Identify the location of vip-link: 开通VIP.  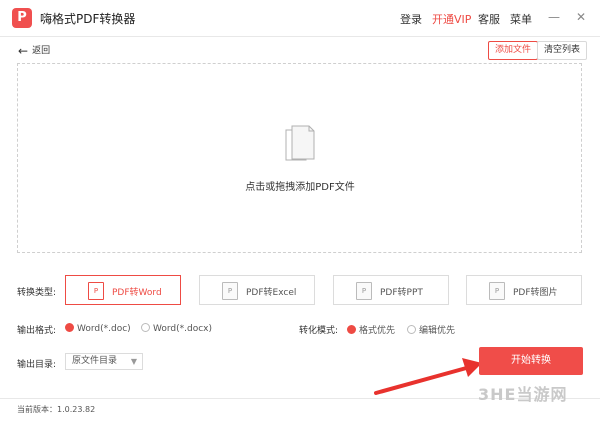
(451, 19).